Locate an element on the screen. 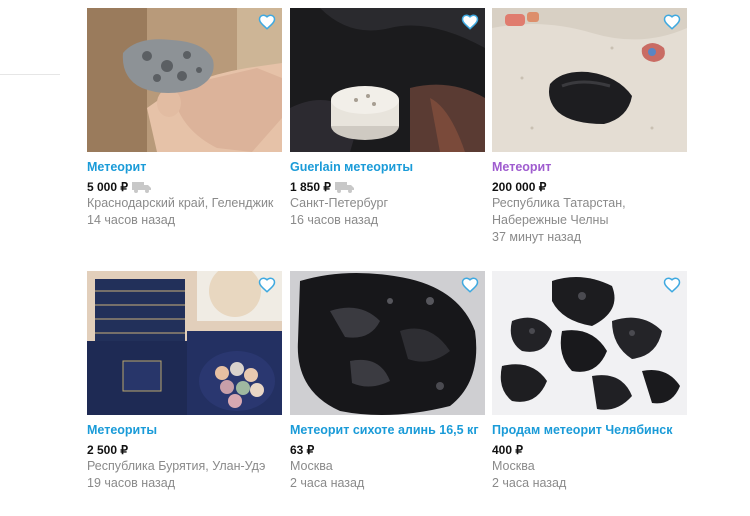 The image size is (750, 516). listing-price: 1 850 ₽ is located at coordinates (310, 186).